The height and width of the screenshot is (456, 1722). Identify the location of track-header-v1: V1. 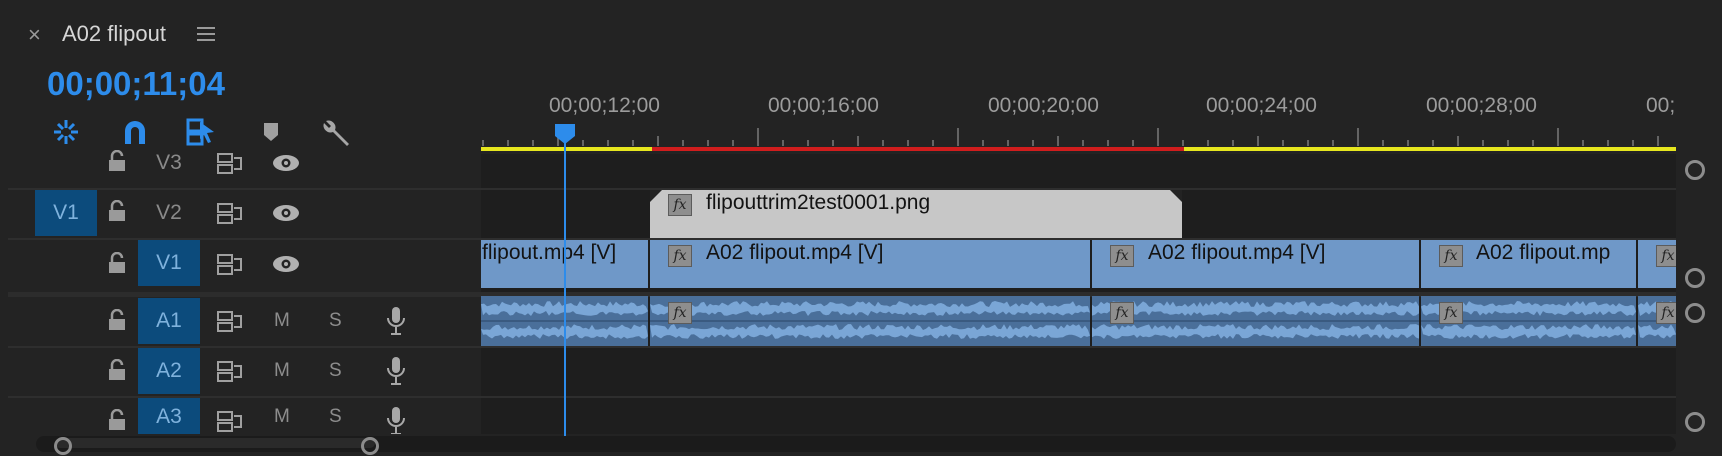
(244, 264).